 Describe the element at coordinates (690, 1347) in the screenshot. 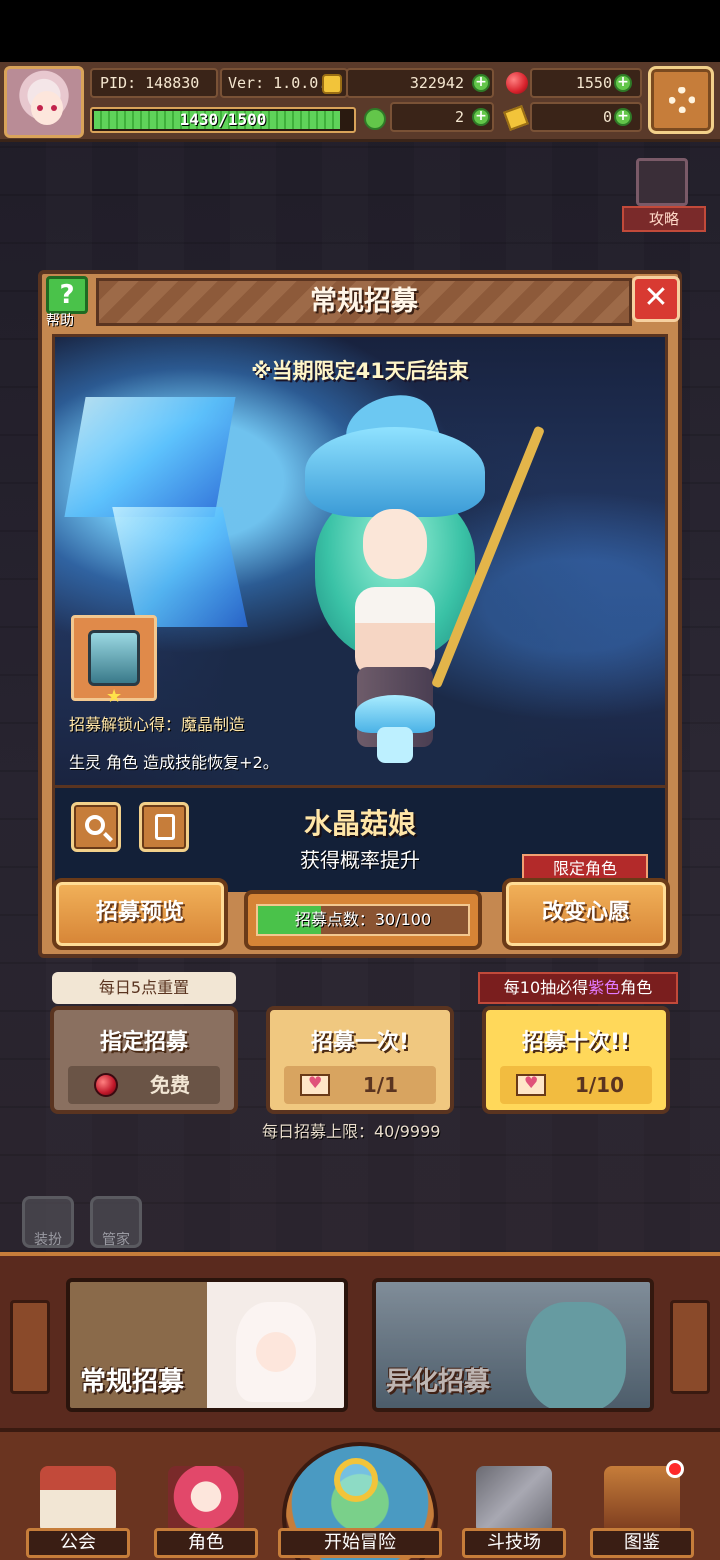

I see `scroll-right-tab` at that location.